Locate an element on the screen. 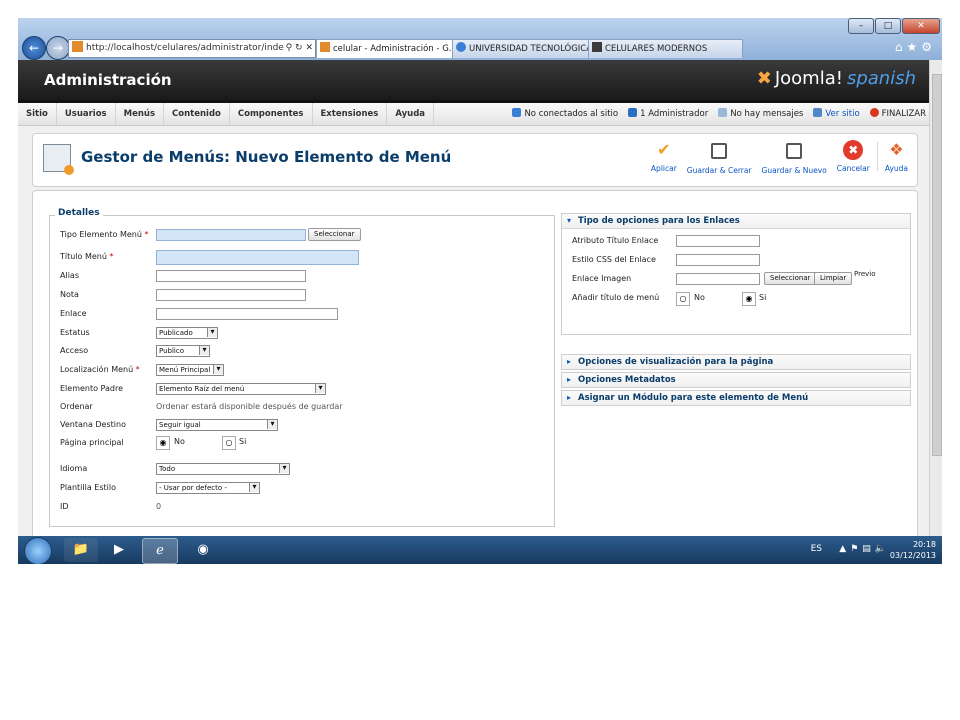 The width and height of the screenshot is (960, 720). stop-icon: ✕ is located at coordinates (309, 48).